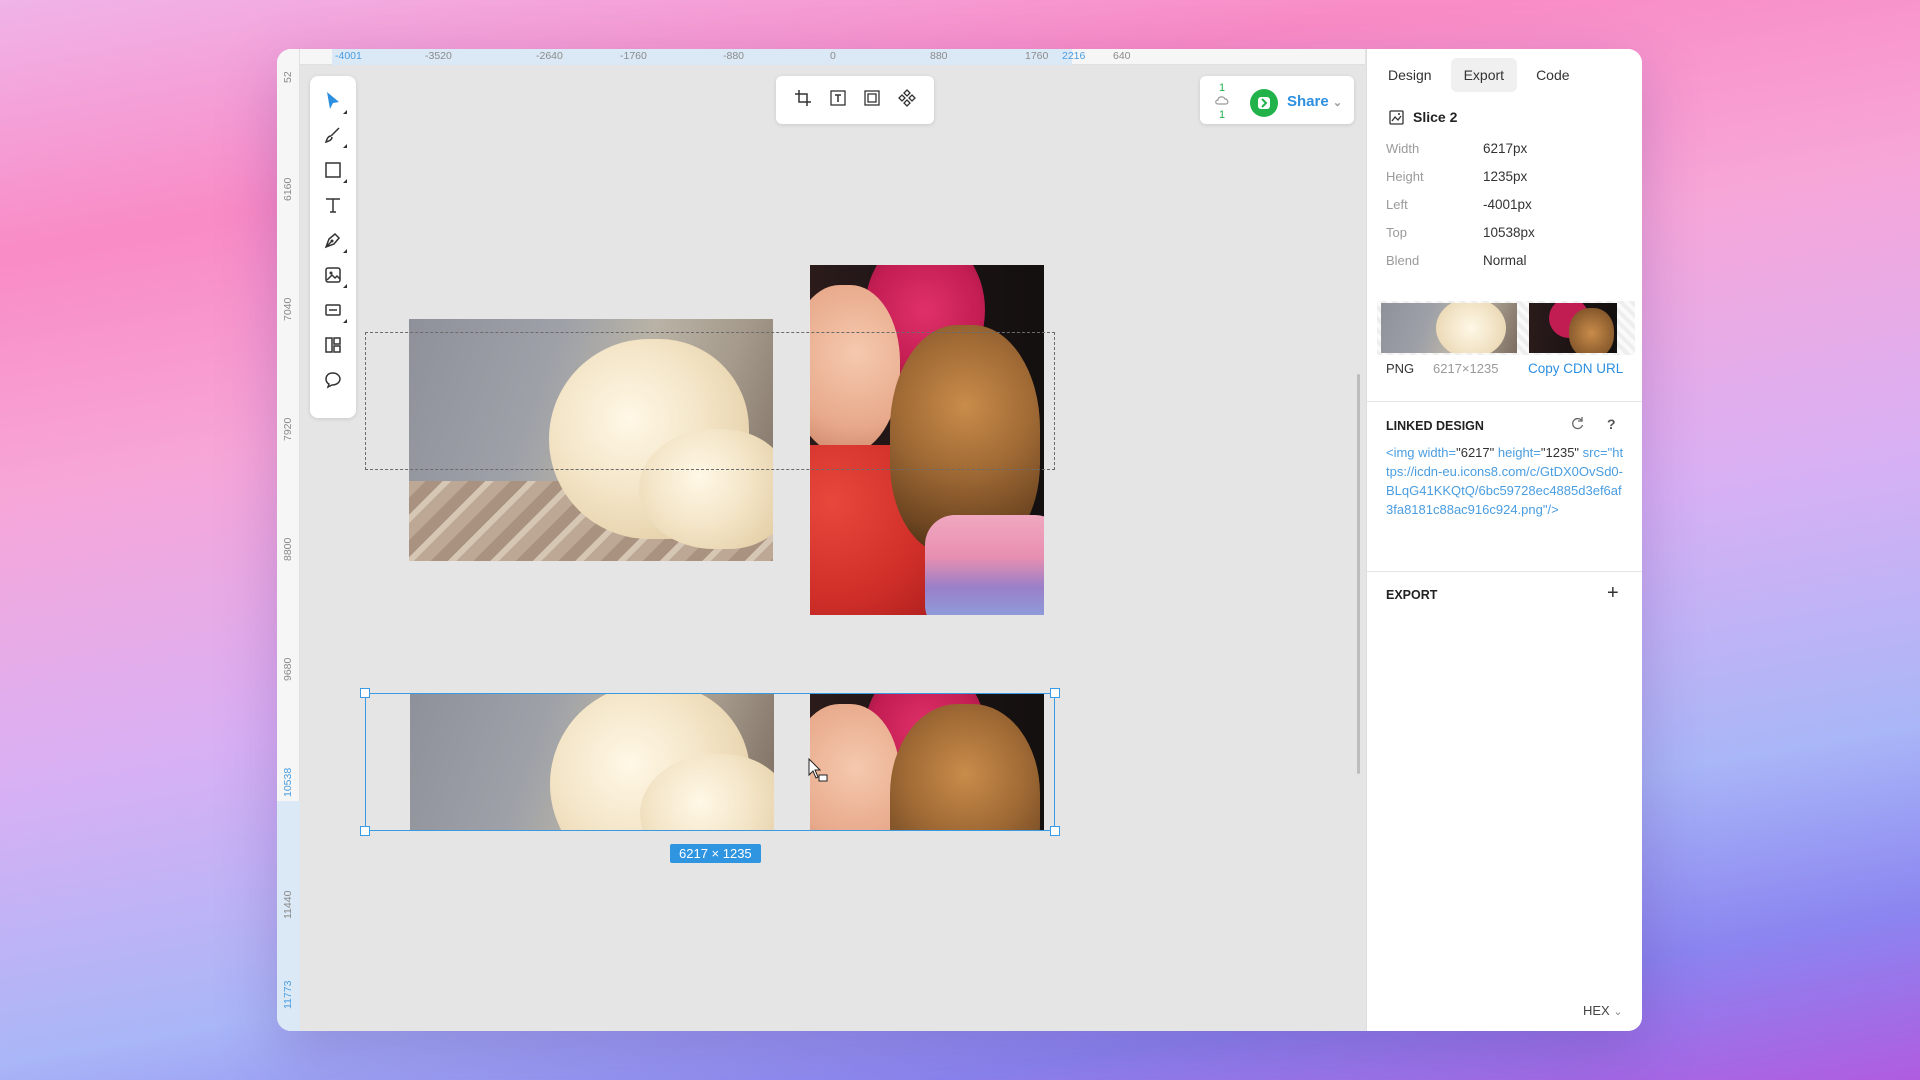  I want to click on cloud-icon, so click(1222, 100).